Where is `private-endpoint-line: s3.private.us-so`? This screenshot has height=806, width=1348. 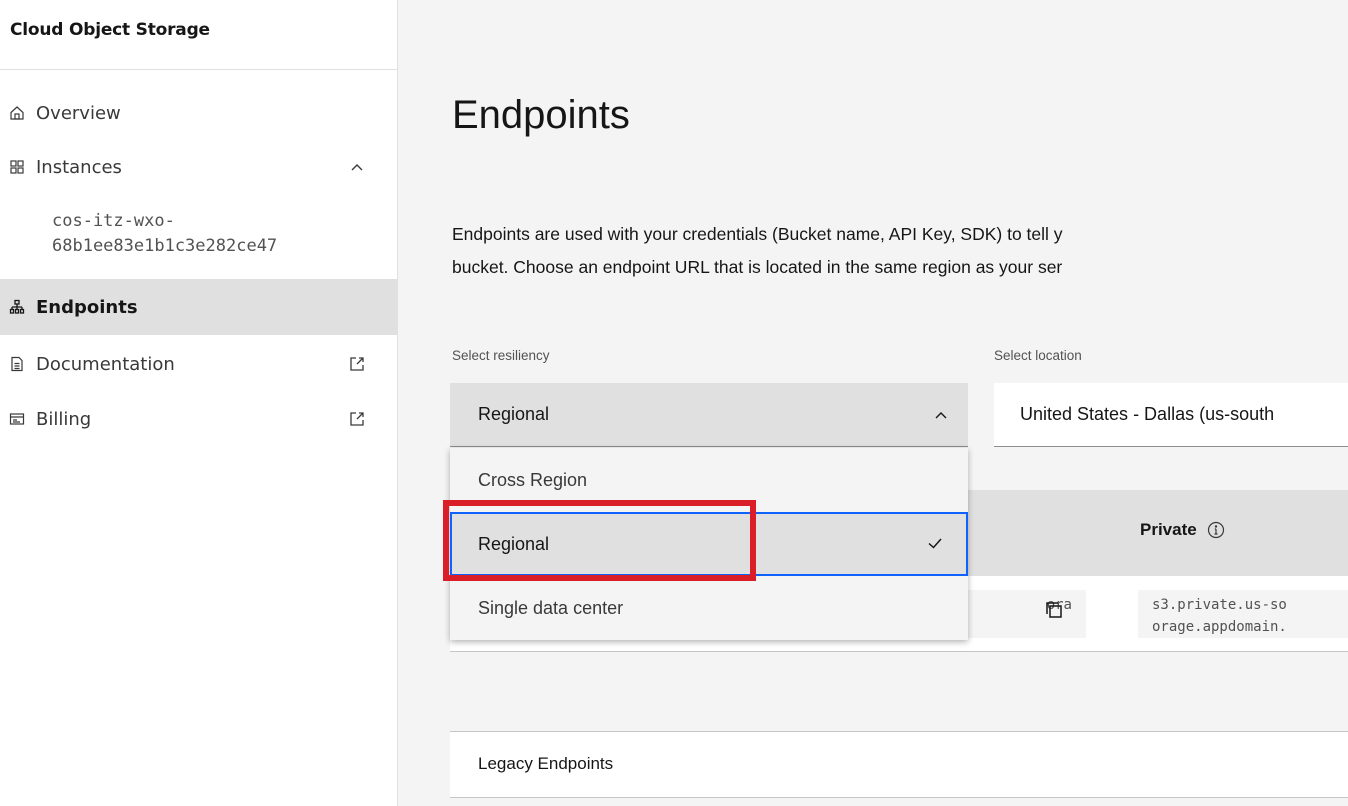
private-endpoint-line: s3.private.us-so is located at coordinates (1219, 605).